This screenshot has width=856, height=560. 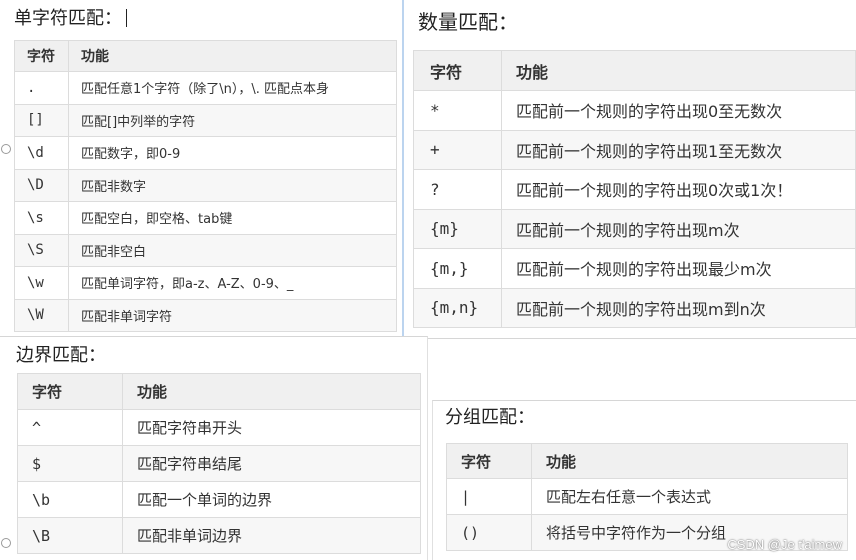 I want to click on function-cell: 匹配非单词边界, so click(x=271, y=535).